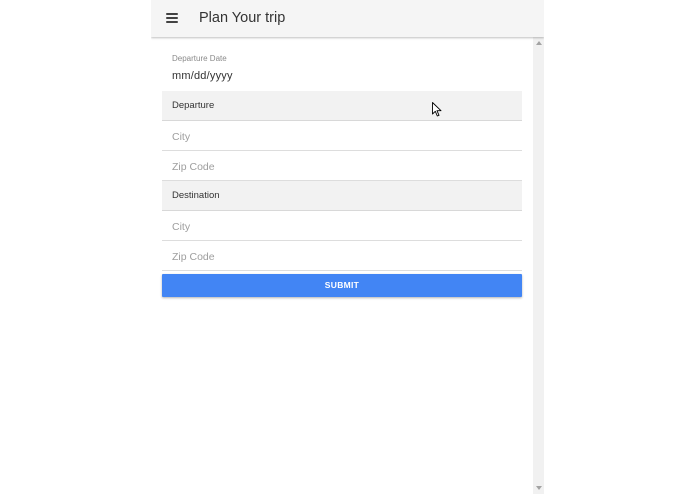 The image size is (695, 494). I want to click on destination-zip-input: Zip Code, so click(342, 256).